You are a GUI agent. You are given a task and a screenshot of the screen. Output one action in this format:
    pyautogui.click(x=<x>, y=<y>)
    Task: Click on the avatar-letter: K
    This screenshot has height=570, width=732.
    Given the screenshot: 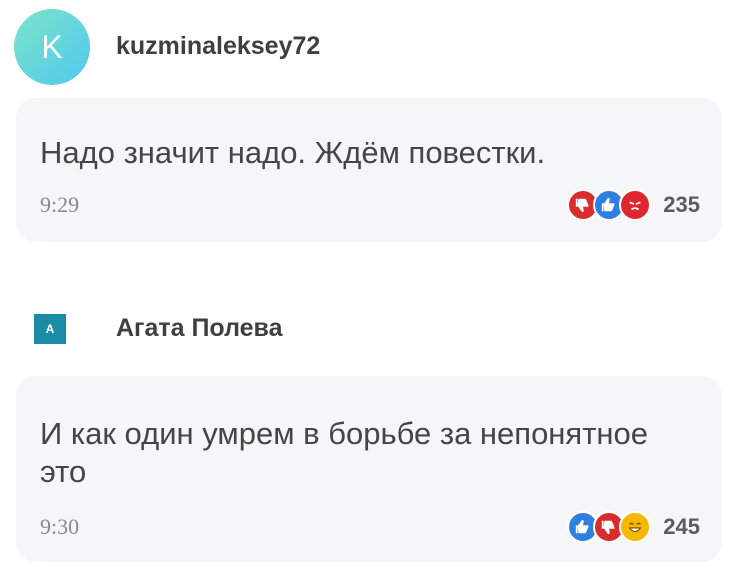 What is the action you would take?
    pyautogui.click(x=52, y=46)
    